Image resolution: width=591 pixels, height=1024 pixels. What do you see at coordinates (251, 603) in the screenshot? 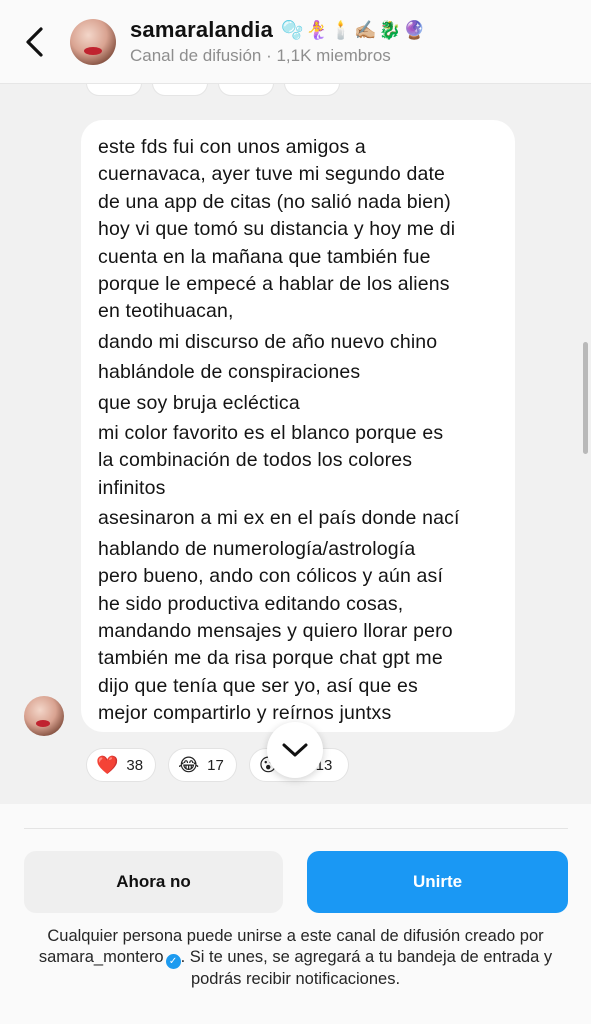
I see `message-line: he sido productiva editando cosas,` at bounding box center [251, 603].